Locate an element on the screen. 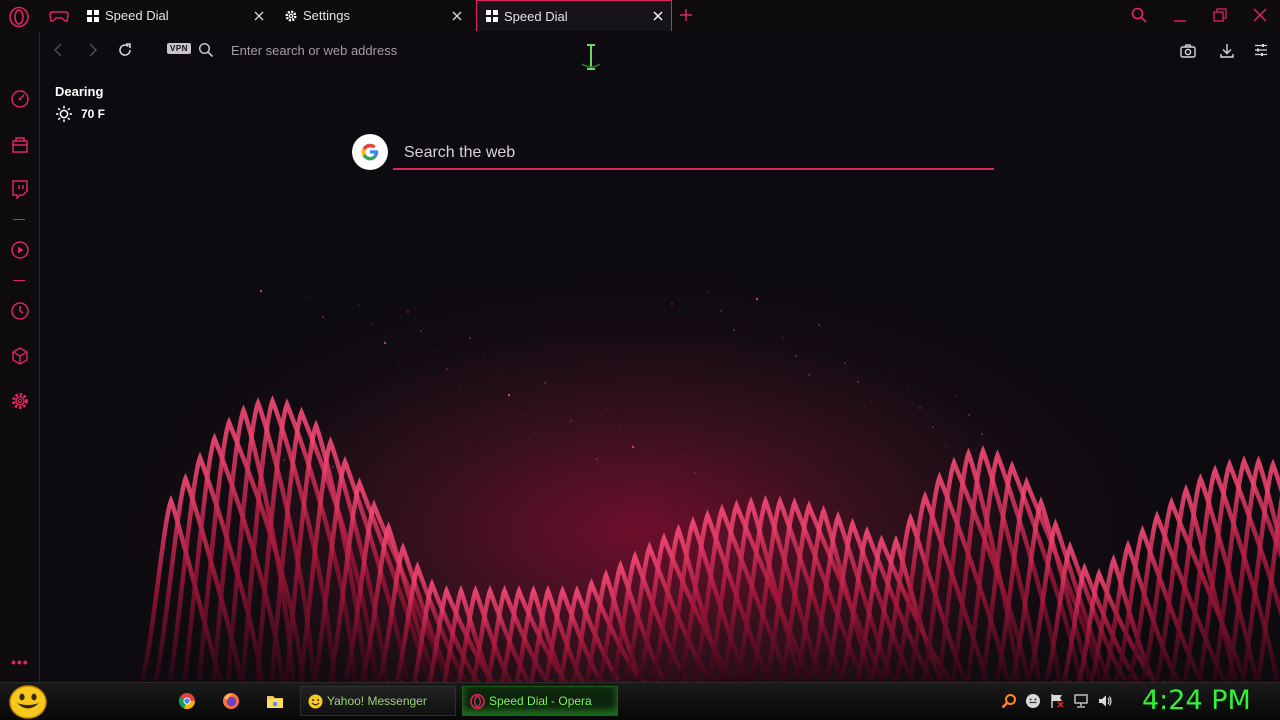 This screenshot has width=1280, height=720. tab-label: Settings is located at coordinates (326, 15).